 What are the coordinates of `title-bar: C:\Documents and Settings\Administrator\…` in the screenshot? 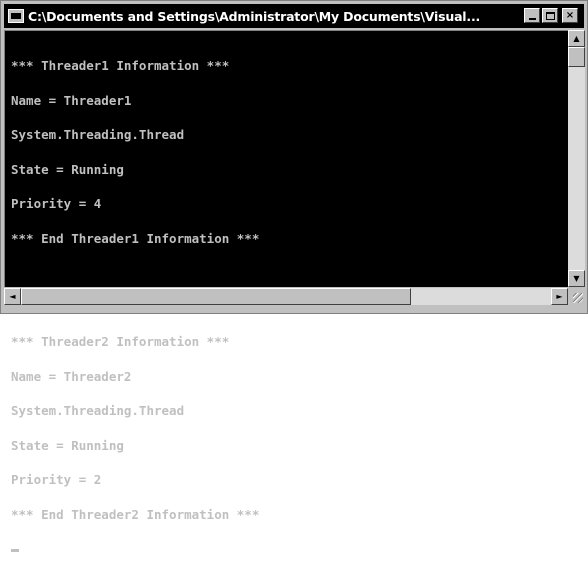 It's located at (294, 16).